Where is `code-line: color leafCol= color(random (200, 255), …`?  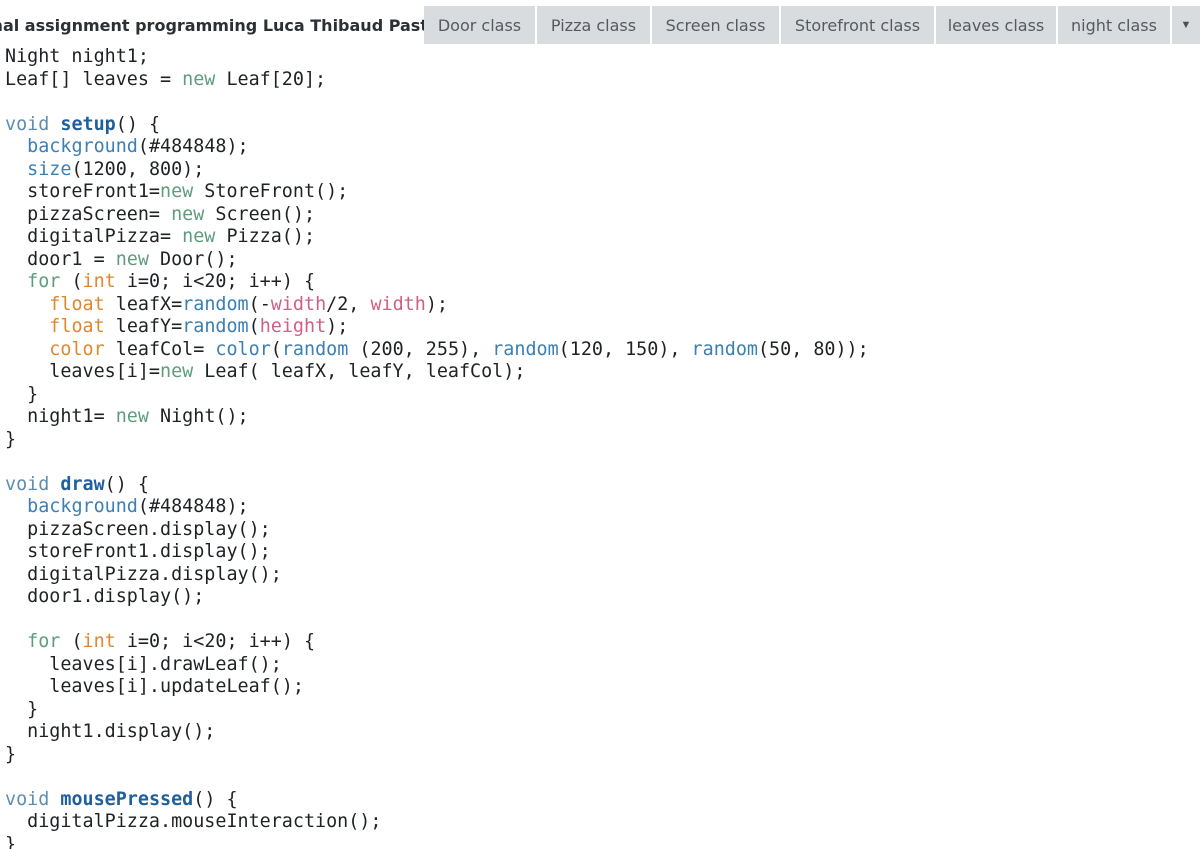 code-line: color leafCol= color(random (200, 255), … is located at coordinates (602, 350).